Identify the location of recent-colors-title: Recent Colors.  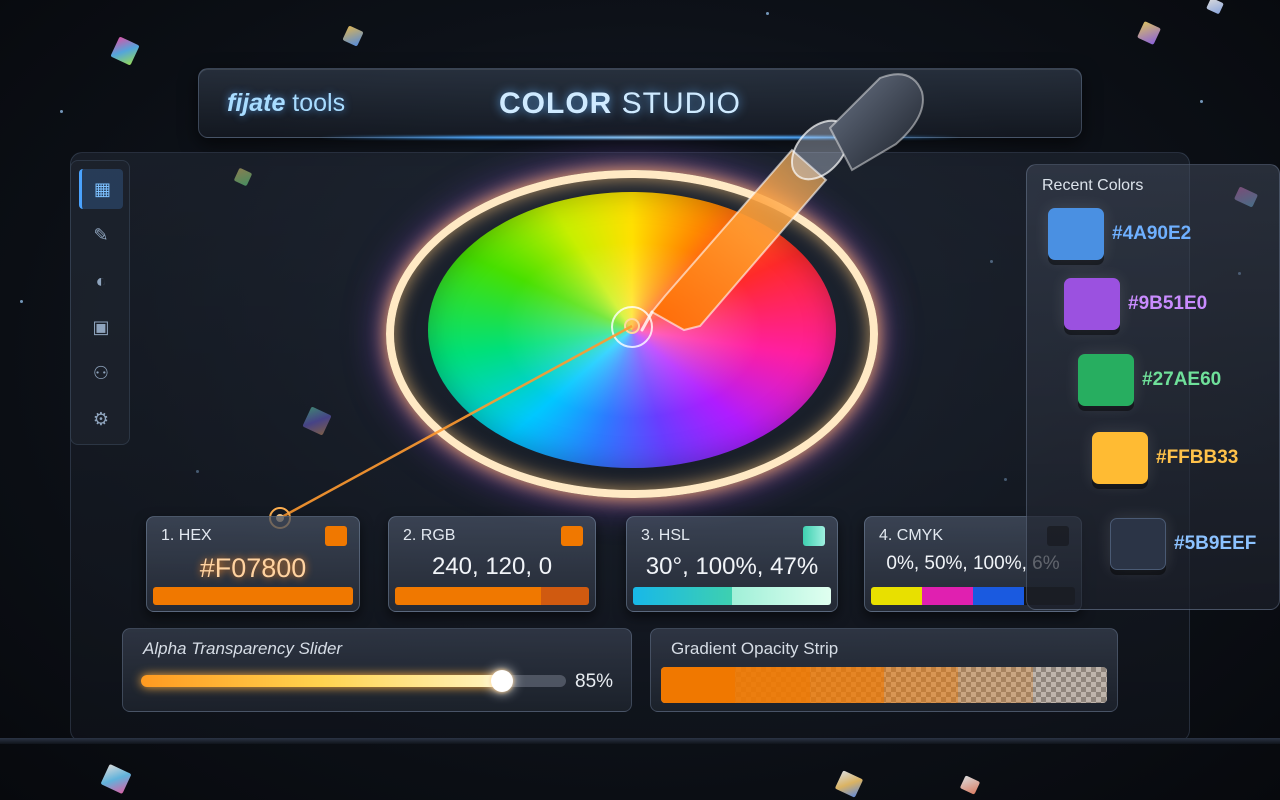
(1093, 185).